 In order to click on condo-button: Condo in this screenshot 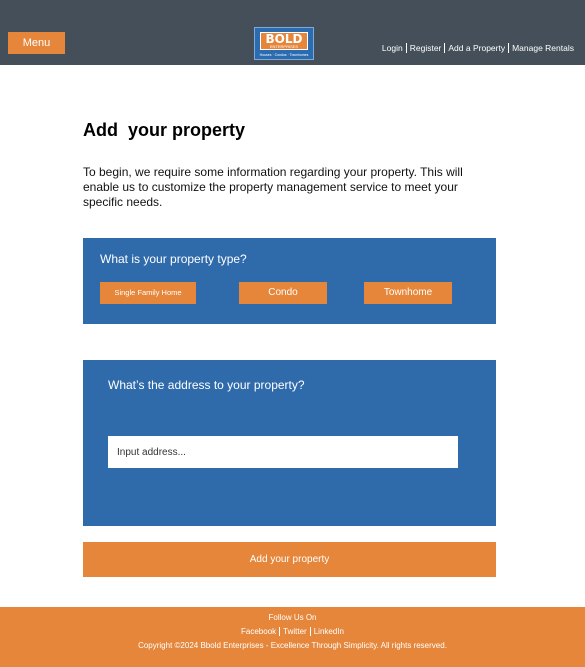, I will do `click(283, 293)`.